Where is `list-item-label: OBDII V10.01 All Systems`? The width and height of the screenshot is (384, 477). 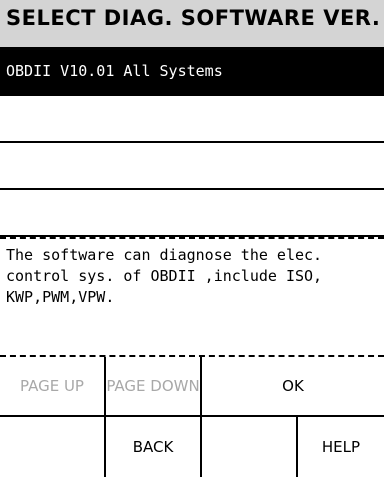
list-item-label: OBDII V10.01 All Systems is located at coordinates (114, 71).